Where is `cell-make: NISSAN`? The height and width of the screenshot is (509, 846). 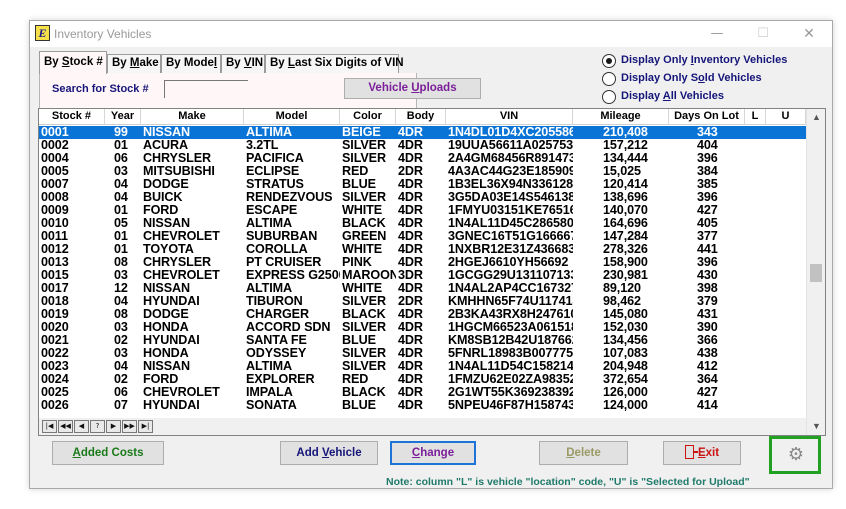
cell-make: NISSAN is located at coordinates (166, 132).